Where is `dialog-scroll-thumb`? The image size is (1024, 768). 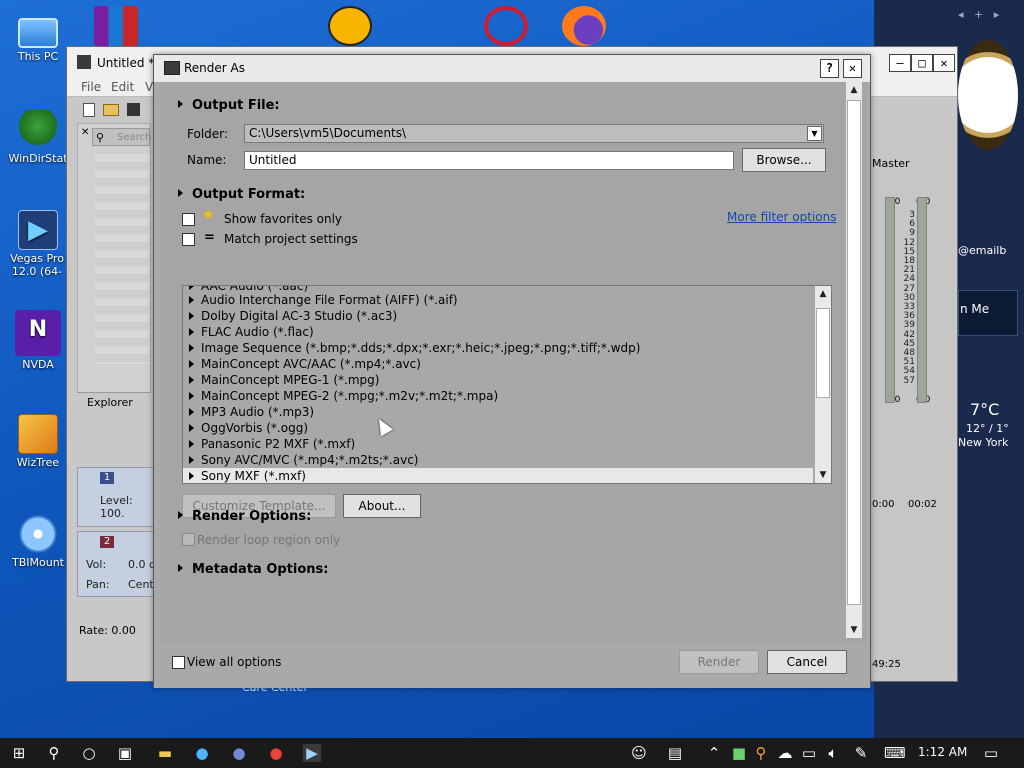
dialog-scroll-thumb is located at coordinates (854, 352).